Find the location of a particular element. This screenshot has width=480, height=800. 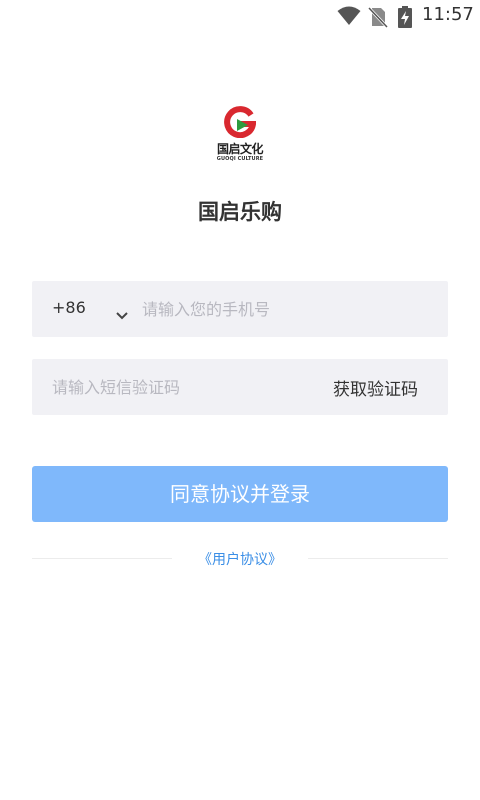

logo-text-en: GUOQI CULTURE is located at coordinates (240, 159).